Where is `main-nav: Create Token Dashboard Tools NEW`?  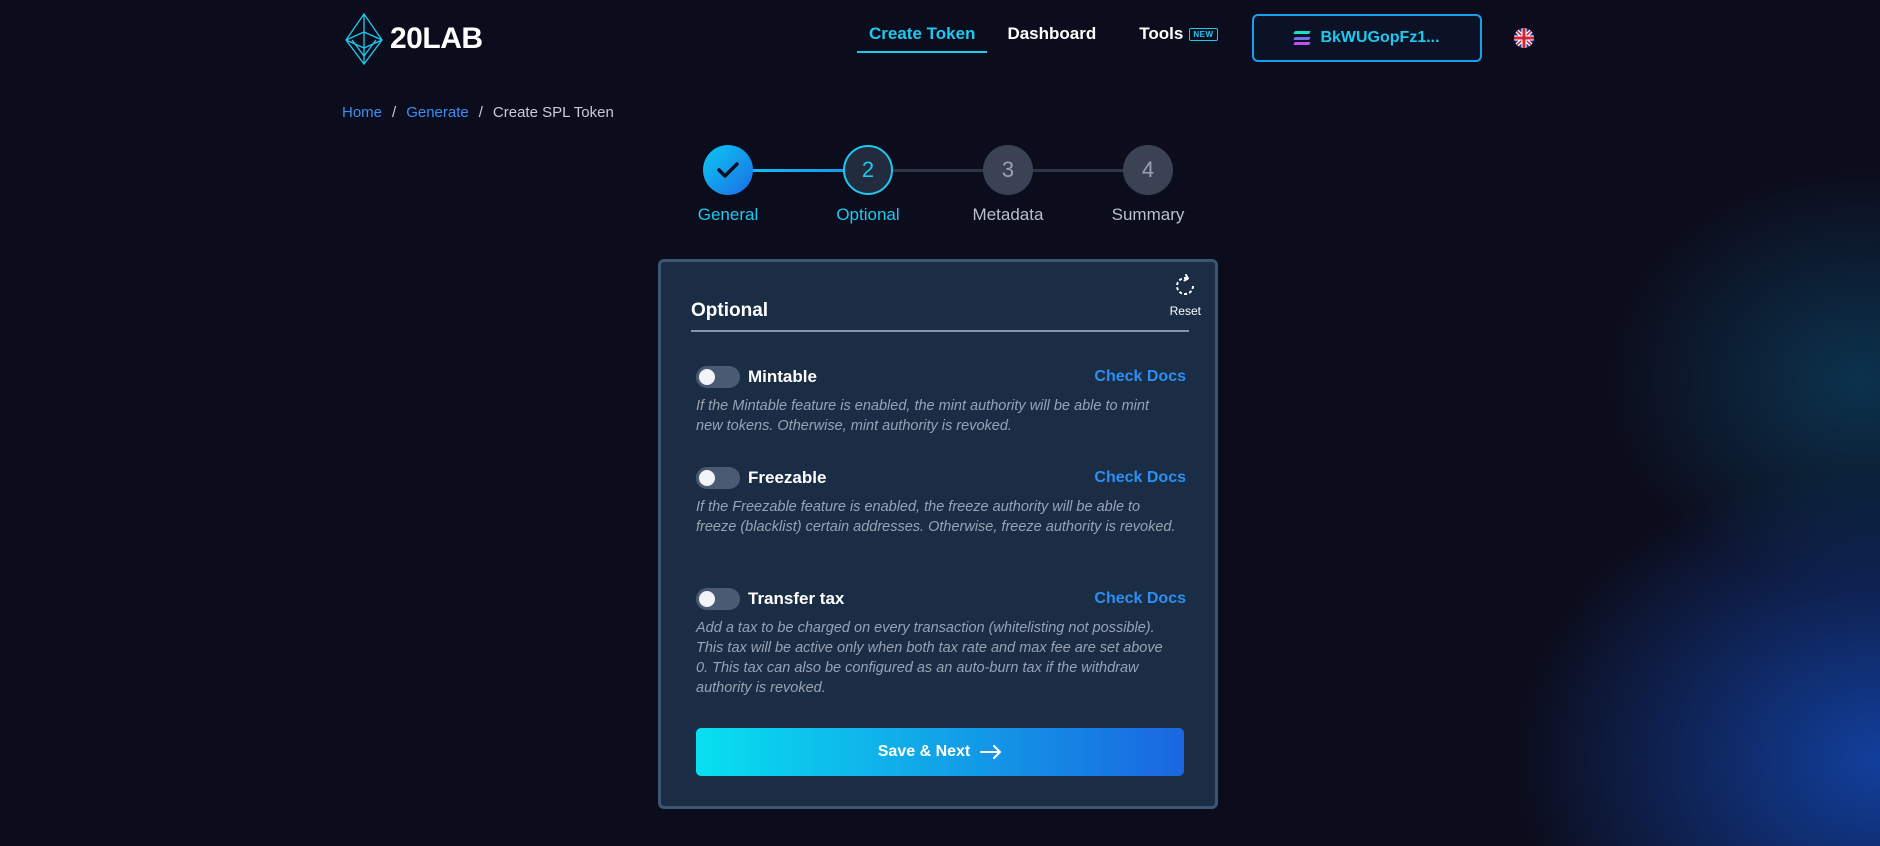
main-nav: Create Token Dashboard Tools NEW is located at coordinates (1037, 38).